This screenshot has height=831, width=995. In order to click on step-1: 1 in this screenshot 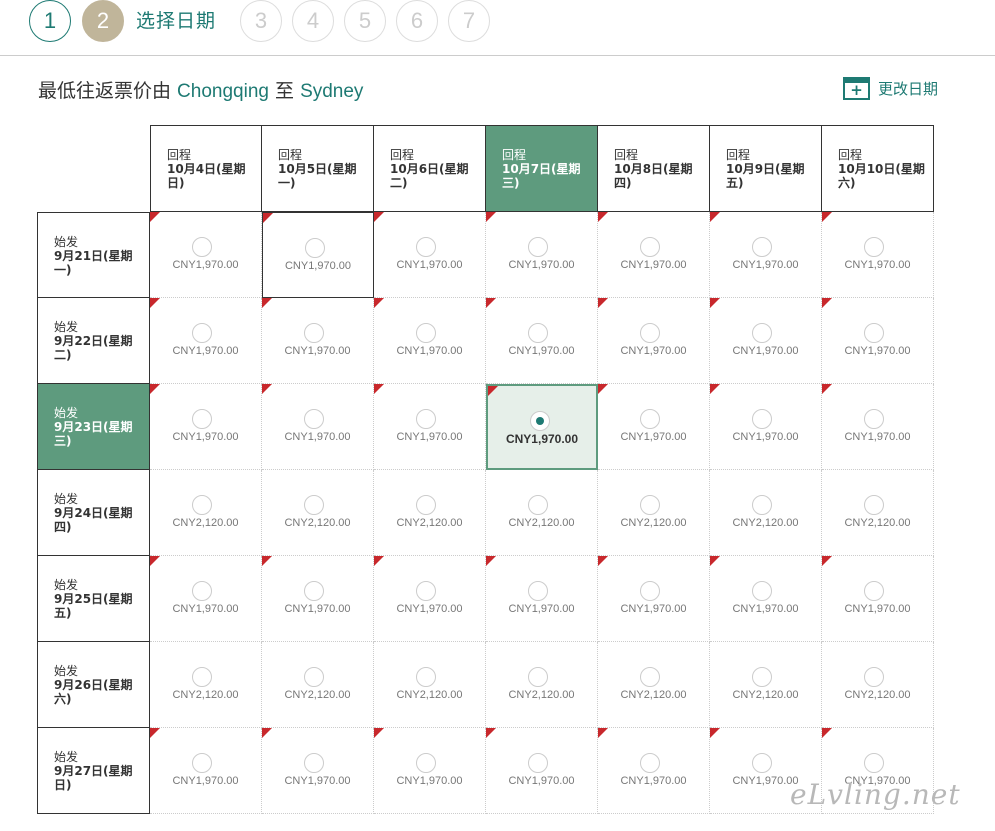, I will do `click(50, 21)`.